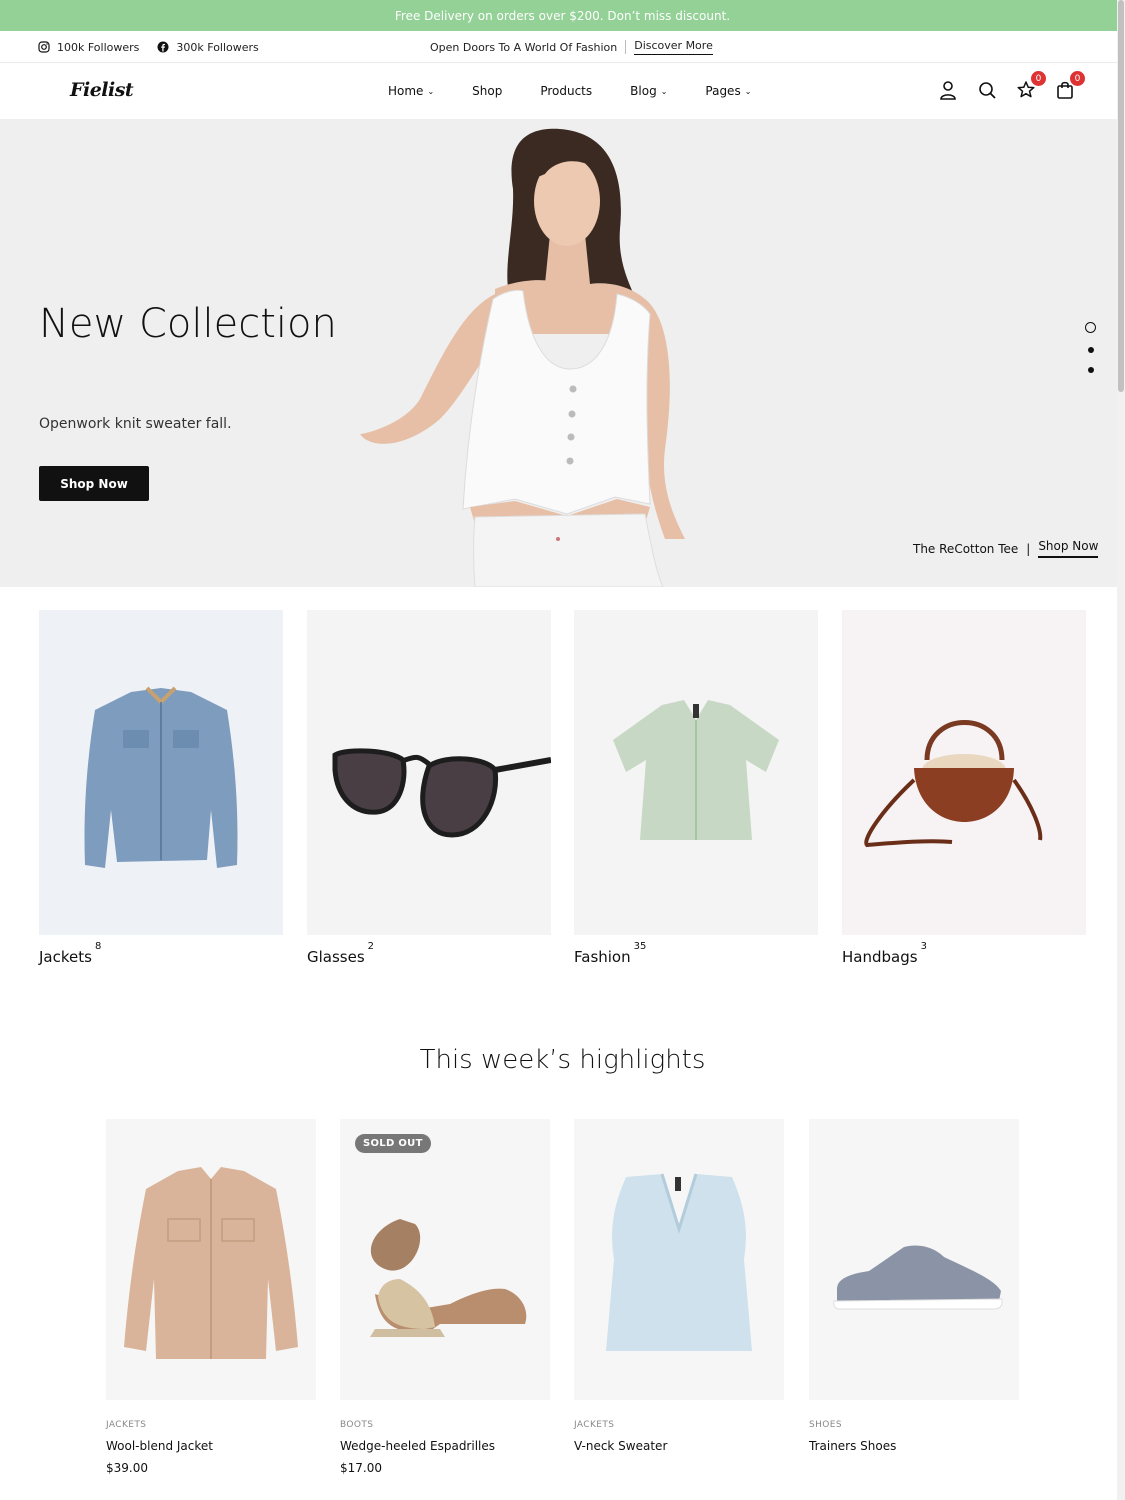 This screenshot has width=1125, height=1500. Describe the element at coordinates (44, 47) in the screenshot. I see `instagram-icon` at that location.